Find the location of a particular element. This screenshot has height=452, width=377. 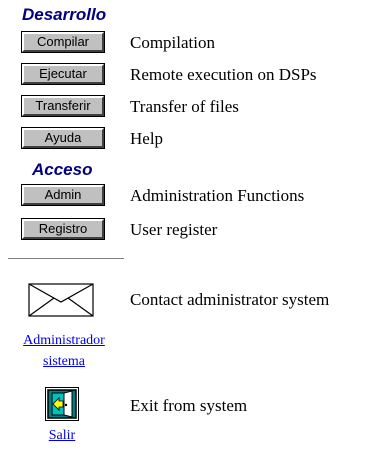

section-heading-access: Acceso is located at coordinates (62, 169).